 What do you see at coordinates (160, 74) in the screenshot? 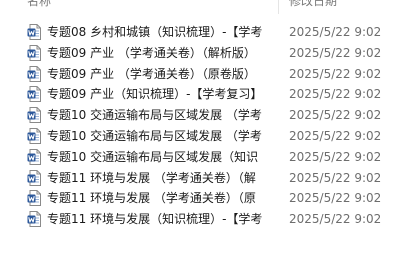
I see `file-name: 专题09 产业 （学考通关卷）（原卷版）` at bounding box center [160, 74].